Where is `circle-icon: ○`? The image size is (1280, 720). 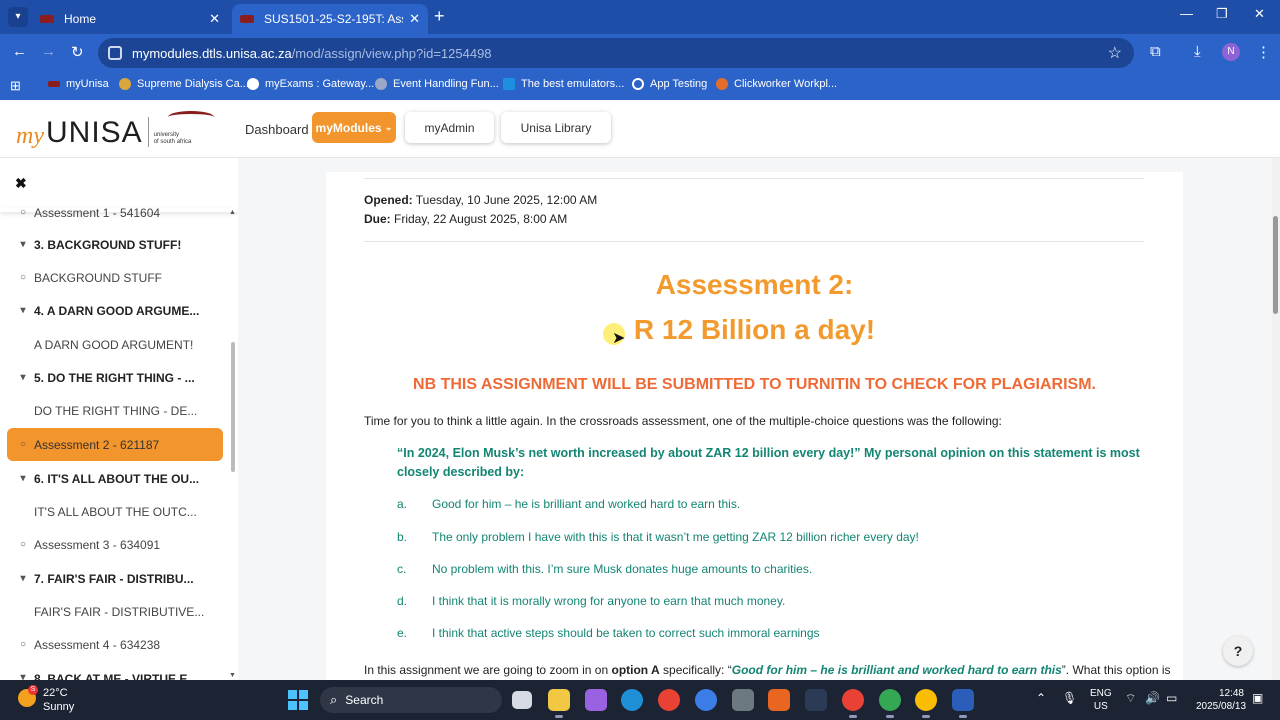 circle-icon: ○ is located at coordinates (23, 644).